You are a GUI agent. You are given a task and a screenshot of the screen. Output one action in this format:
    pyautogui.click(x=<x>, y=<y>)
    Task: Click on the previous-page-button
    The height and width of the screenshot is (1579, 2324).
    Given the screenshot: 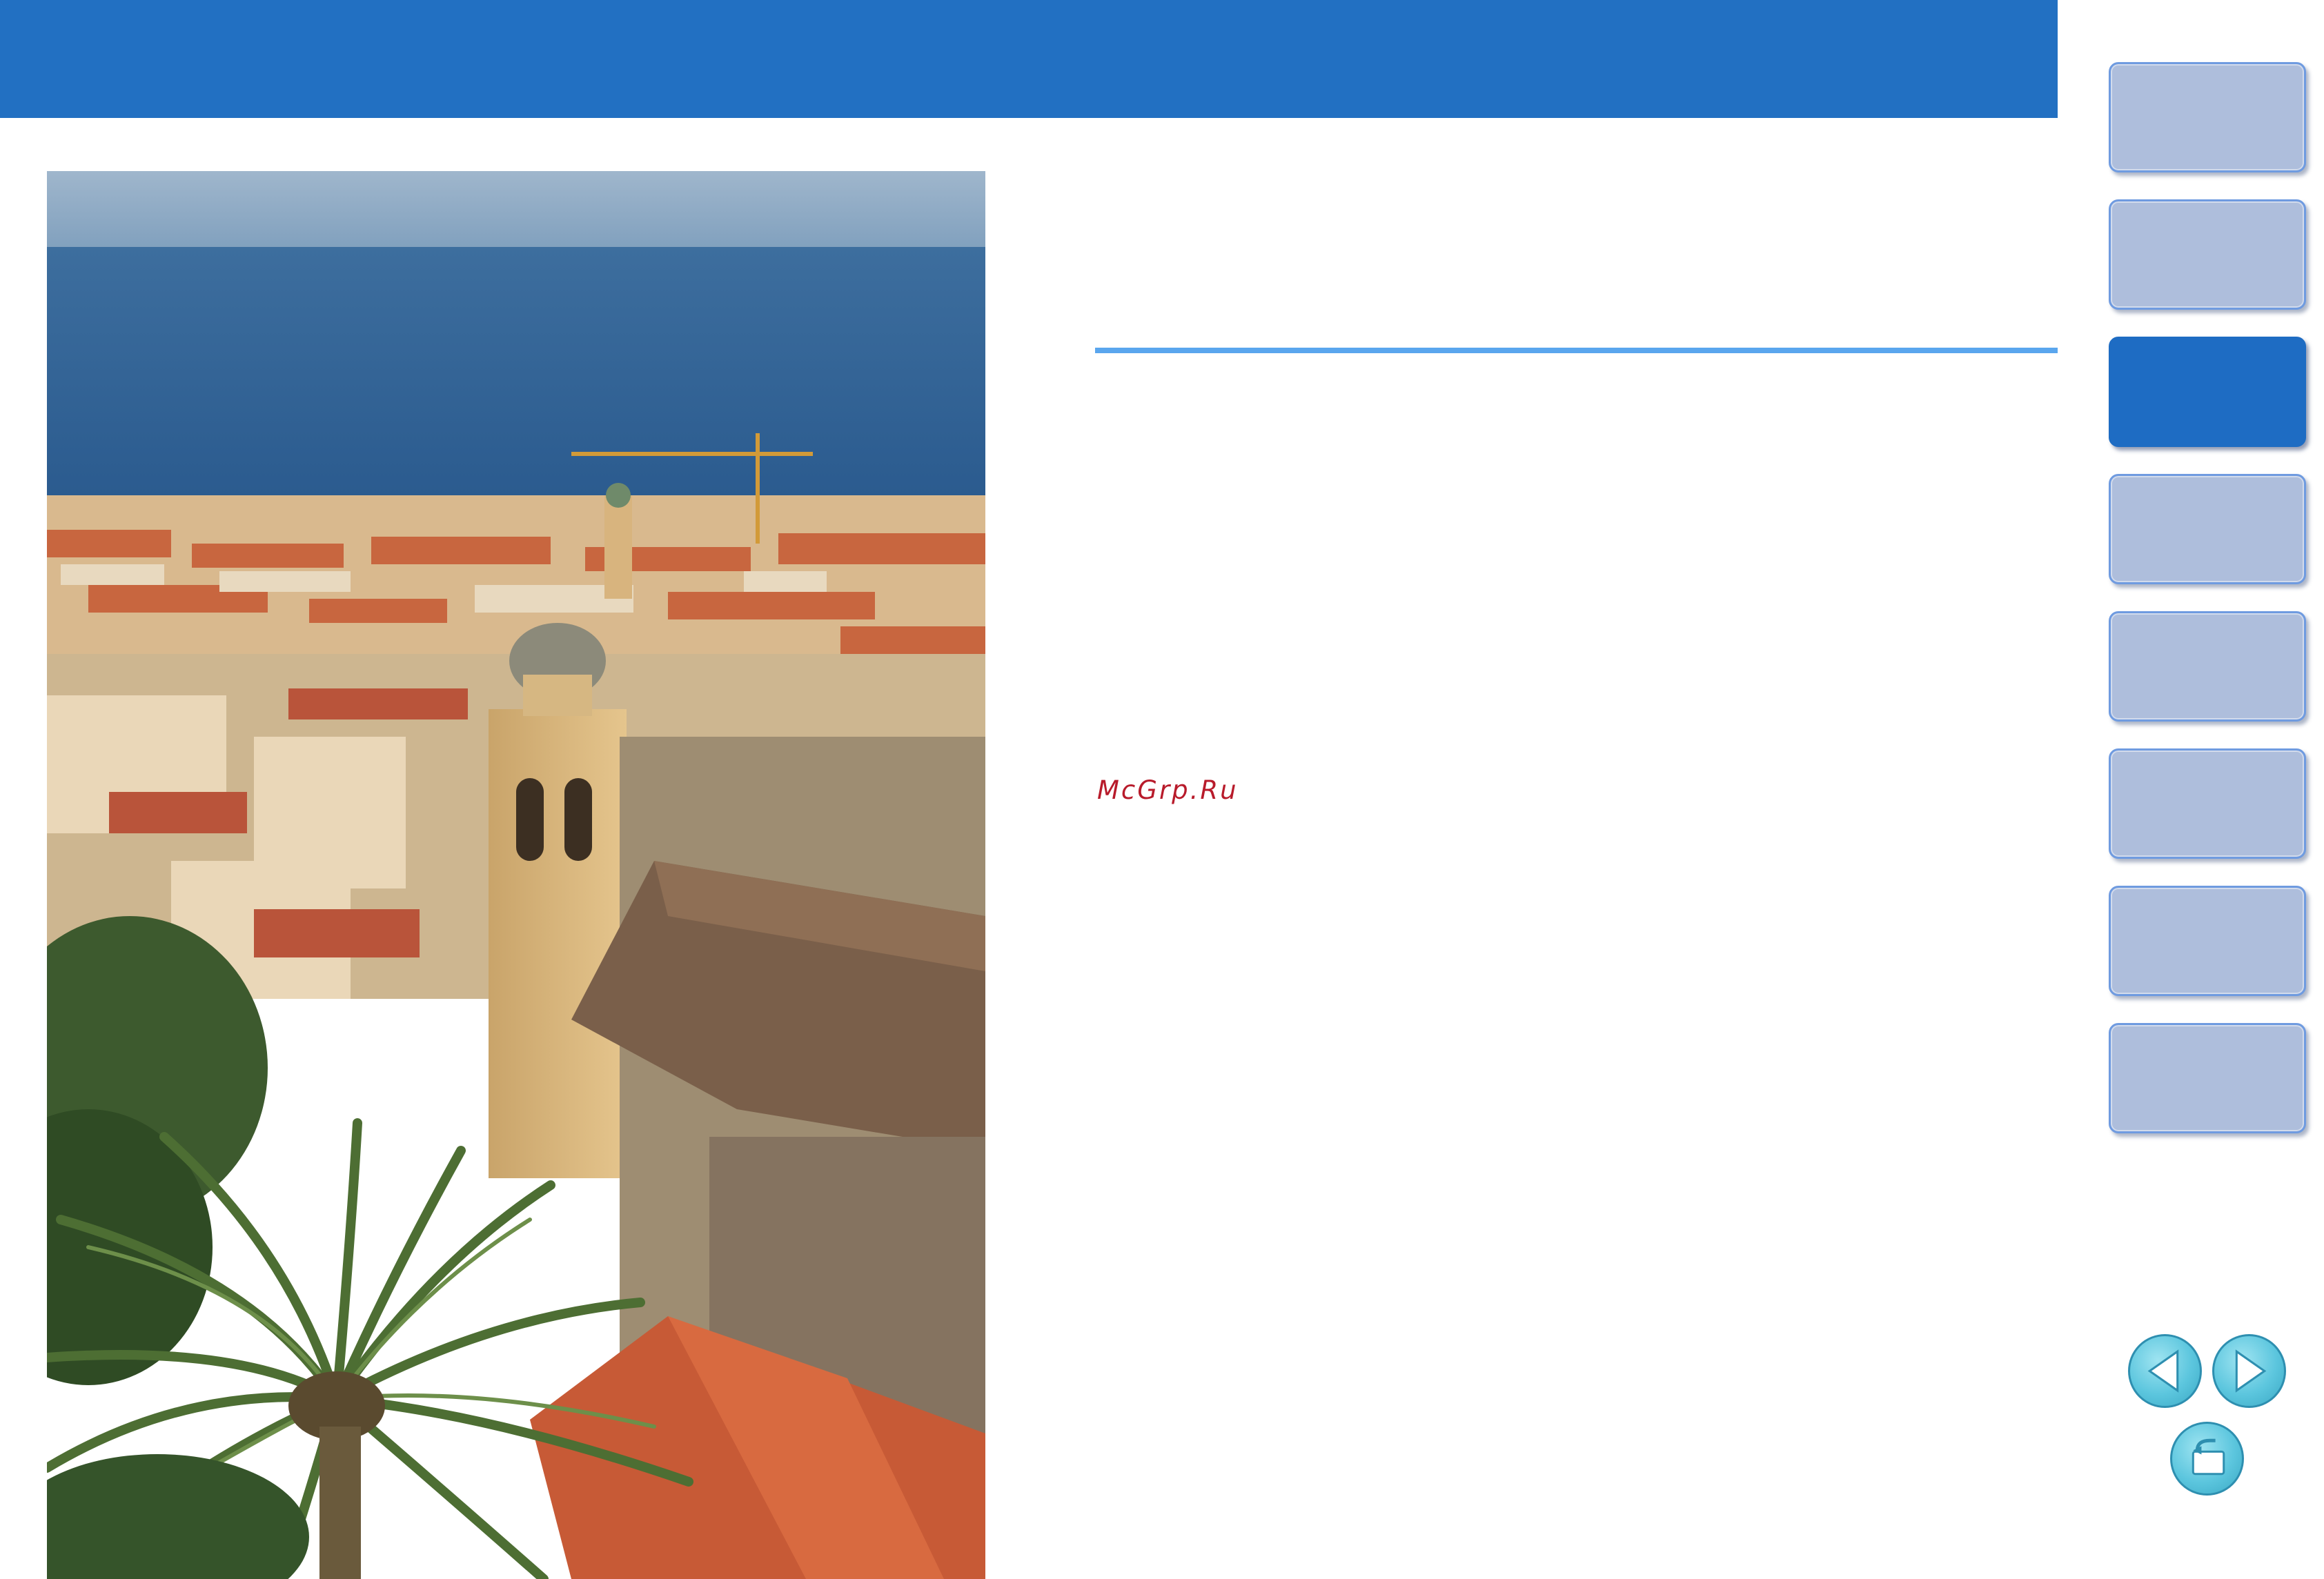 What is the action you would take?
    pyautogui.click(x=2165, y=1371)
    